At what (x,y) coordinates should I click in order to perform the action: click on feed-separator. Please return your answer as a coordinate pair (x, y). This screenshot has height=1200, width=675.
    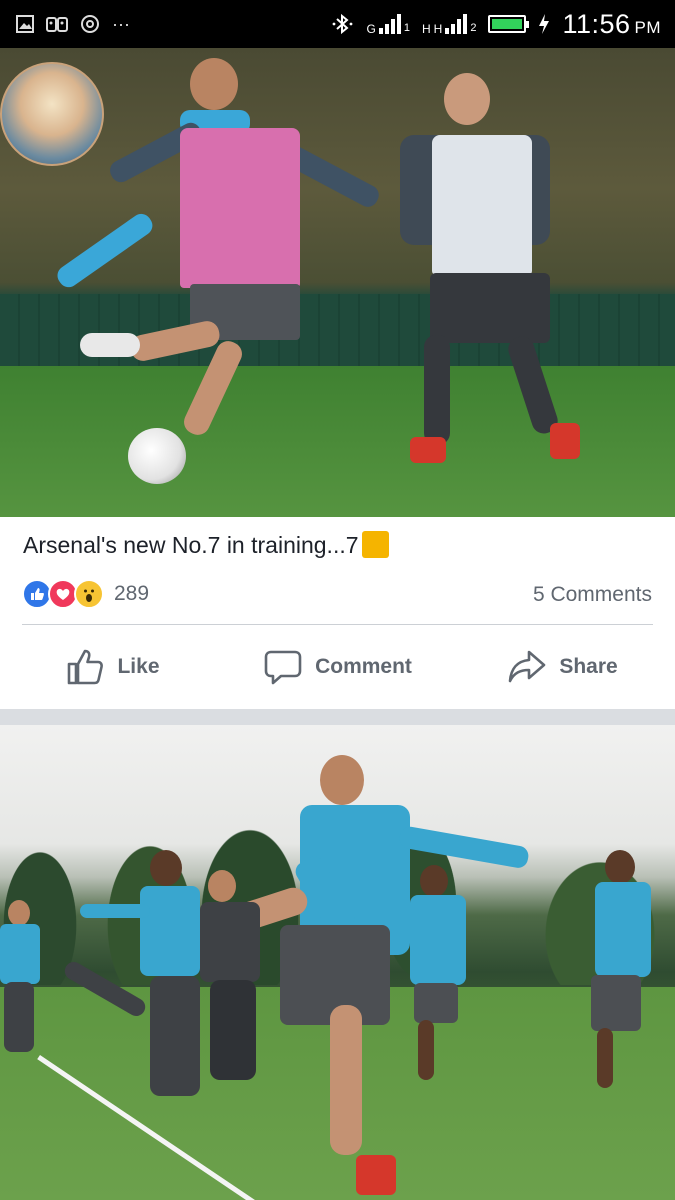
    Looking at the image, I should click on (337, 717).